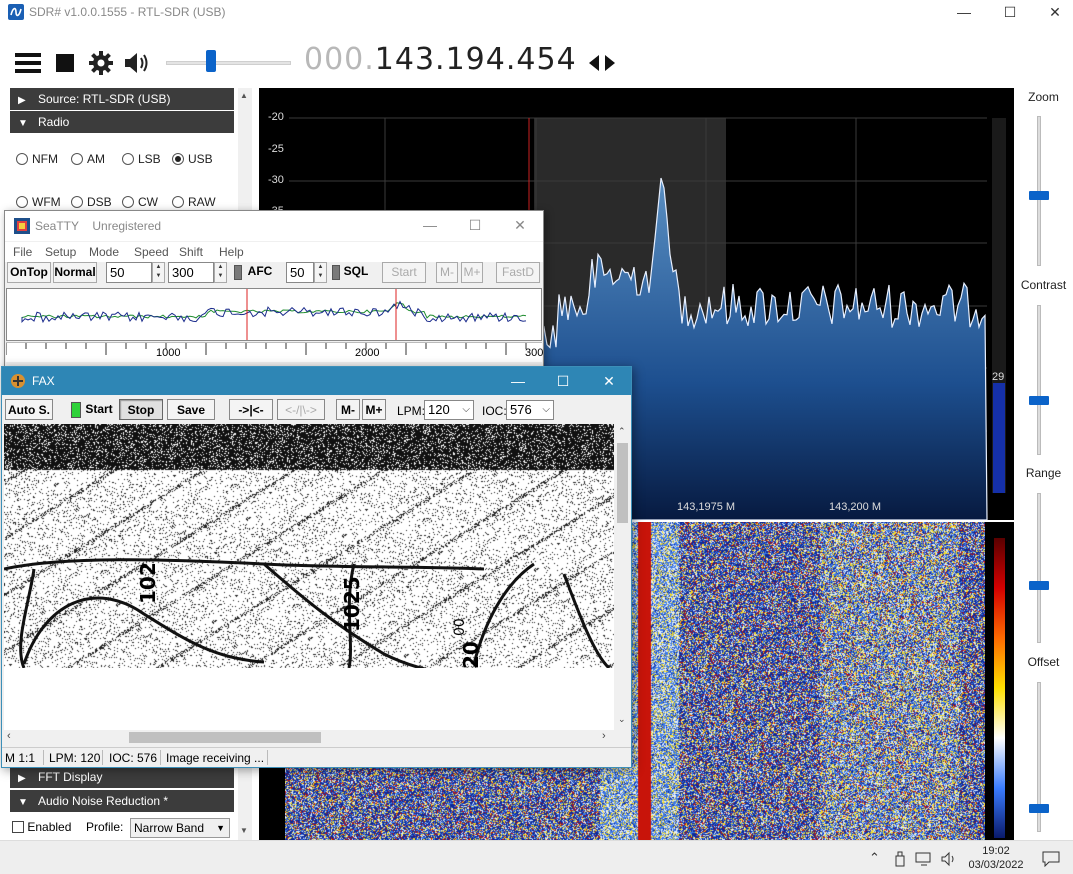 This screenshot has height=874, width=1073. Describe the element at coordinates (91, 202) in the screenshot. I see `mode-radio-dsb: DSB` at that location.